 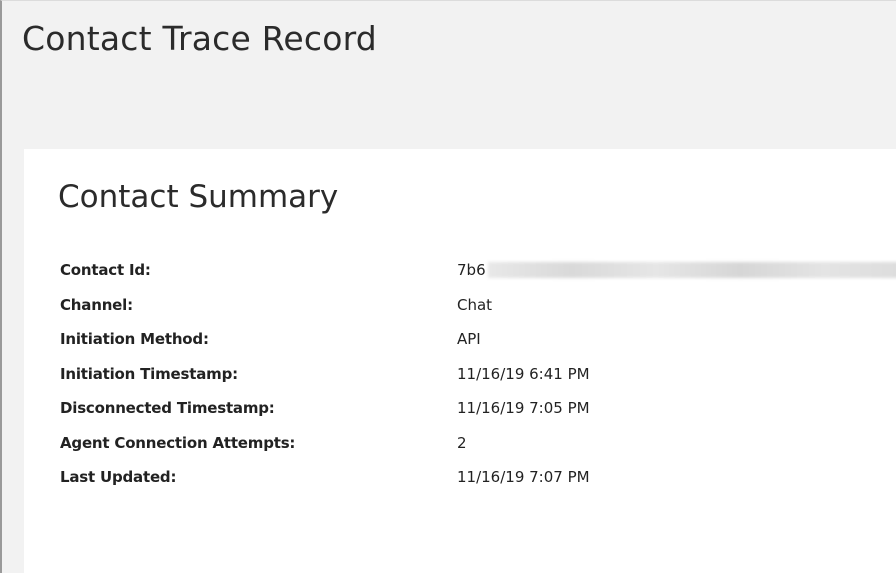 I want to click on redacted-blur, so click(x=692, y=270).